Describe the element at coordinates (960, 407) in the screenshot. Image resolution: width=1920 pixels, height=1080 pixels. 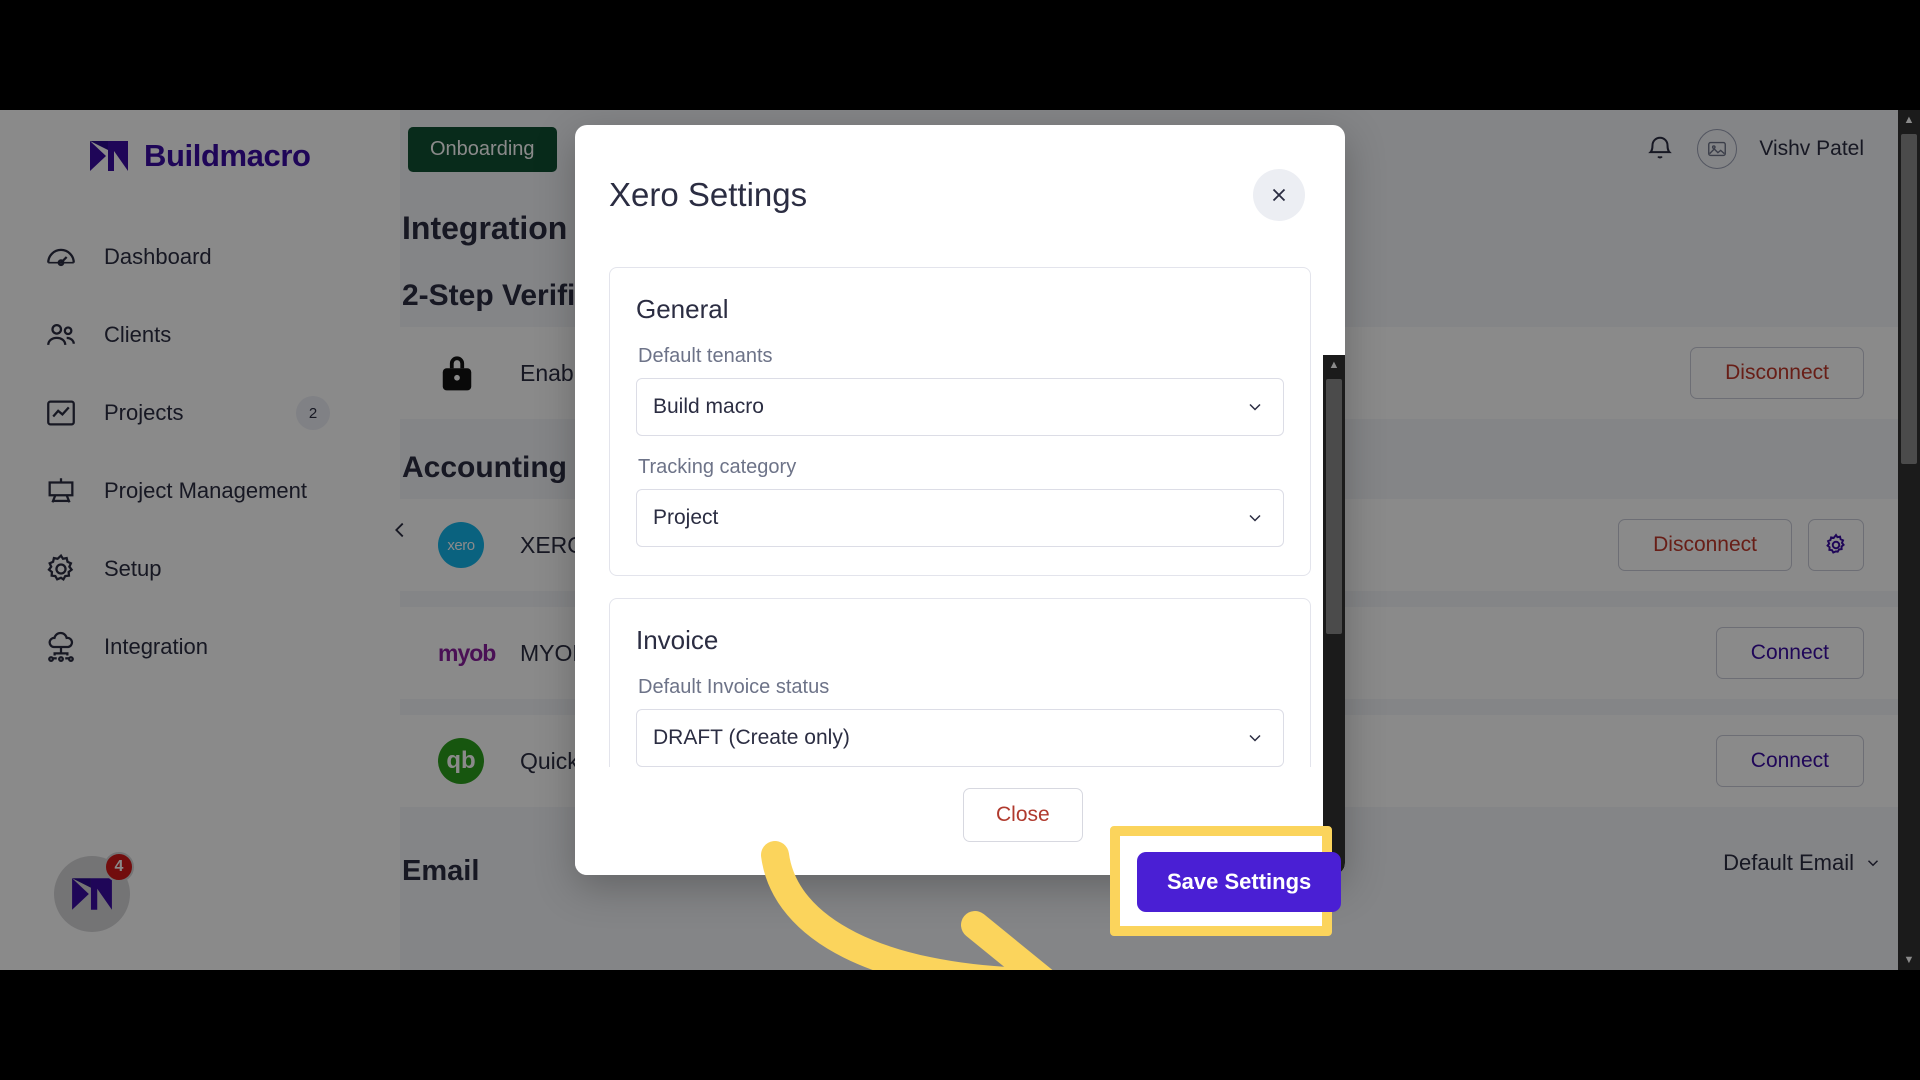
I see `default-tenants-select: Build macro` at that location.